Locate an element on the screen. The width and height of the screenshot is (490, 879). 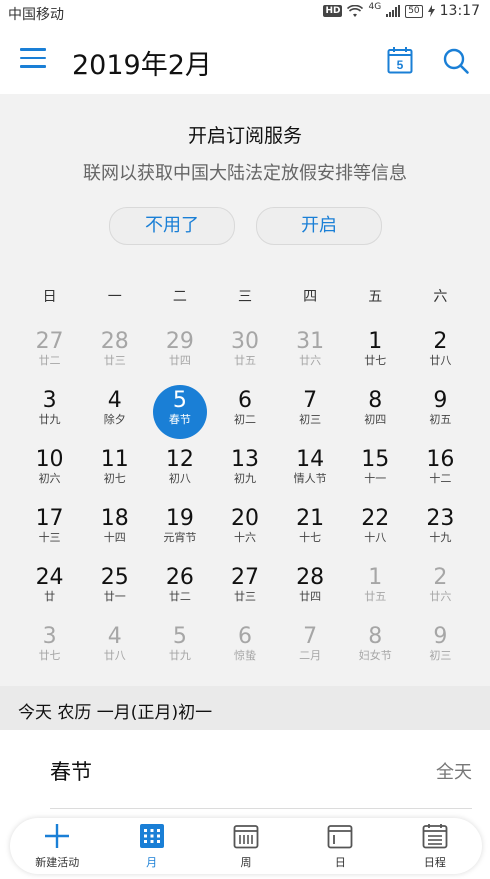
tab-day: 日 is located at coordinates (340, 846).